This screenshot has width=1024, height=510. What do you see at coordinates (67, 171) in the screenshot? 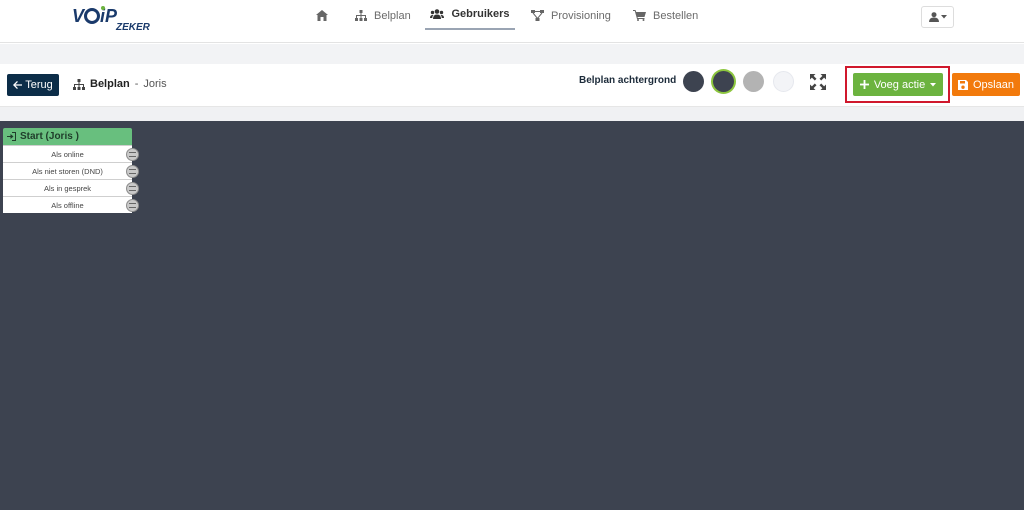
I see `node-row-label: Als niet storen (DND)` at bounding box center [67, 171].